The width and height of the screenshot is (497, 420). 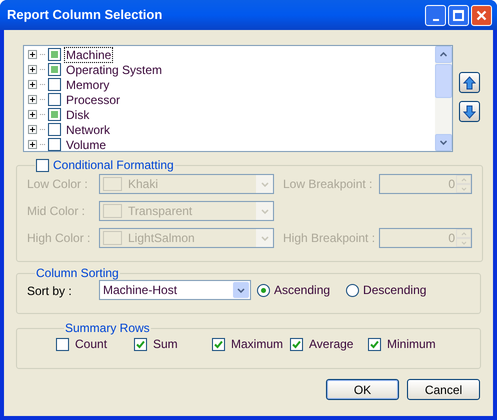 What do you see at coordinates (58, 184) in the screenshot?
I see `field-label: Low Color :` at bounding box center [58, 184].